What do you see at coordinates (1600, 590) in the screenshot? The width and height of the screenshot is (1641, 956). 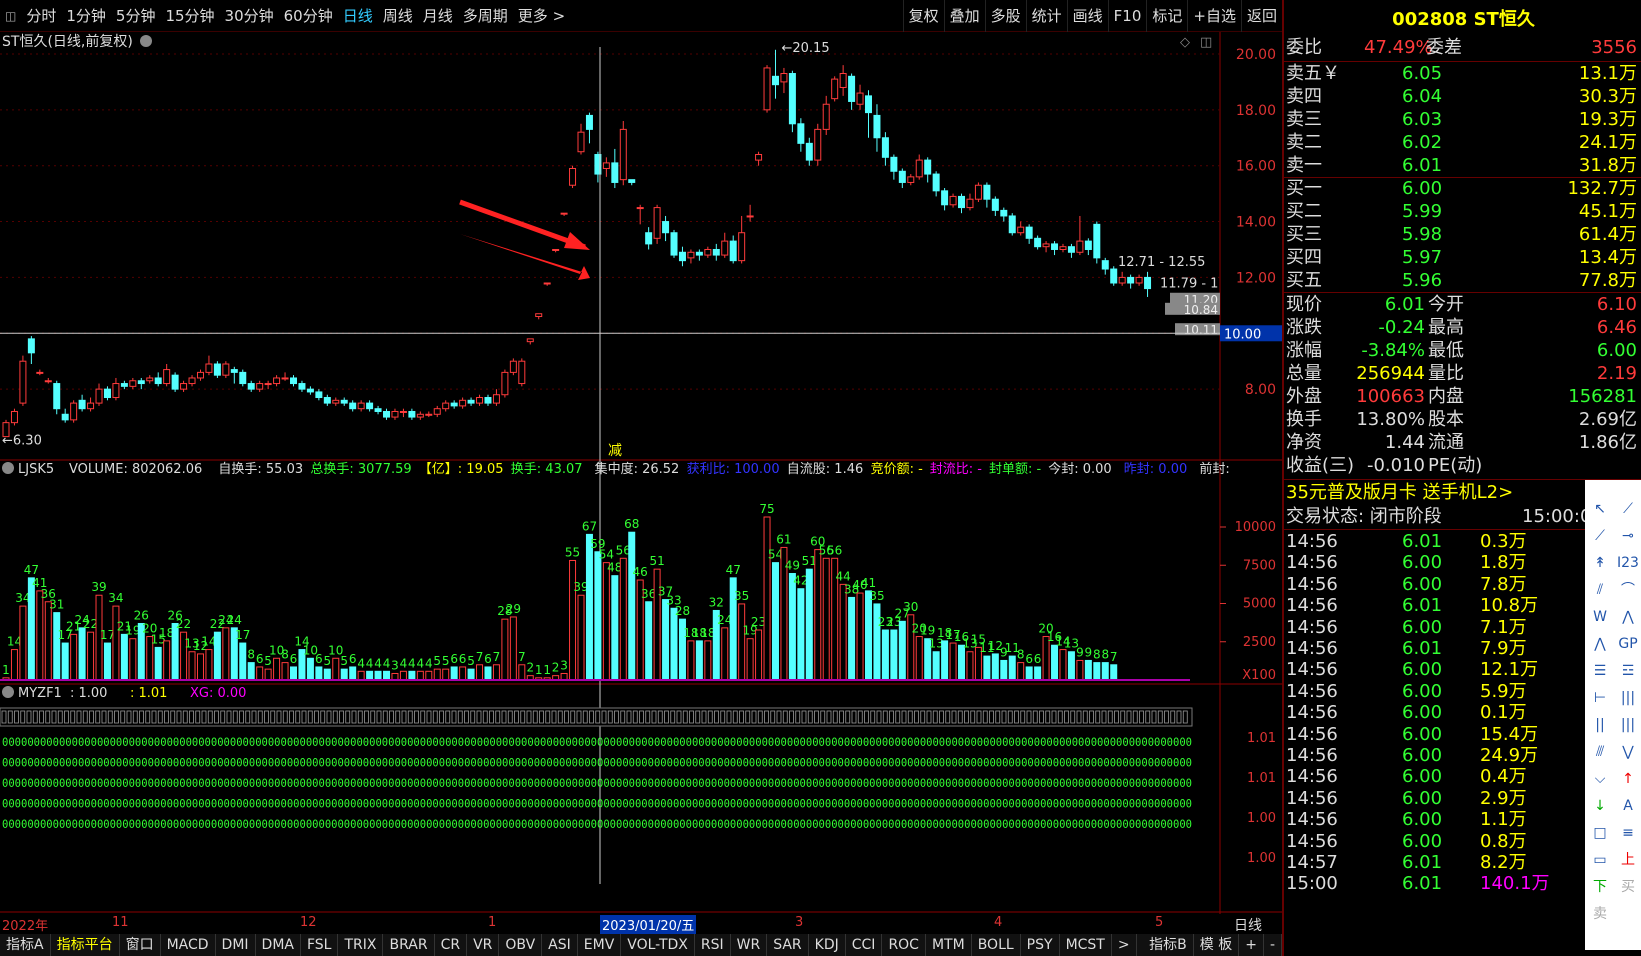 I see `parallel-icon: ⫽` at bounding box center [1600, 590].